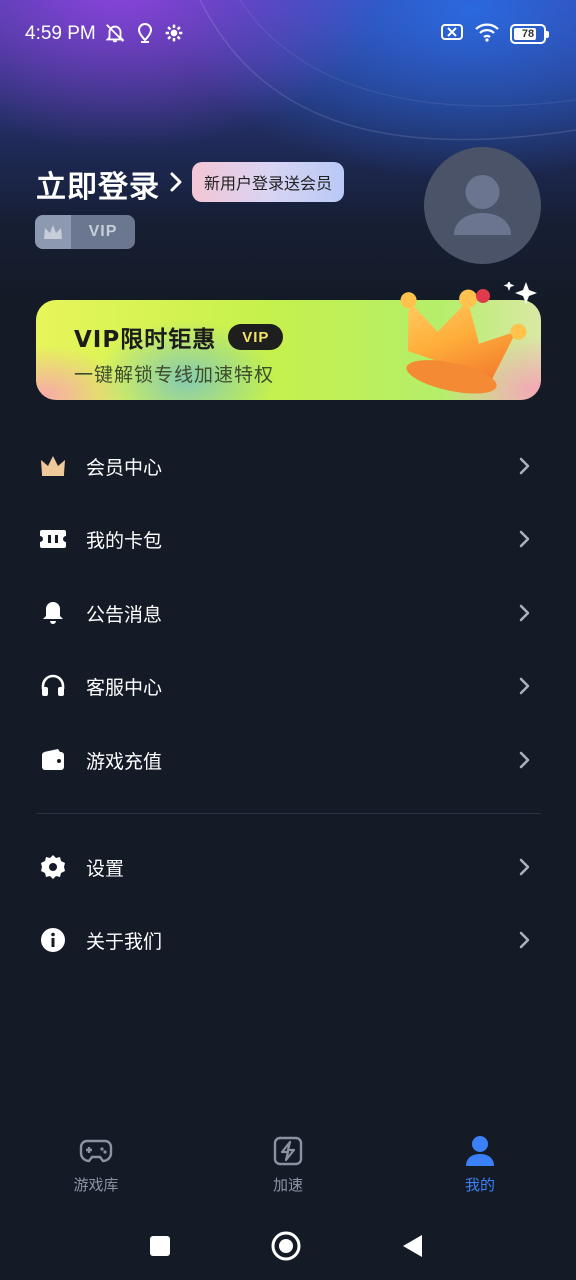 This screenshot has height=1280, width=576. Describe the element at coordinates (115, 35) in the screenshot. I see `muted-bell-icon` at that location.